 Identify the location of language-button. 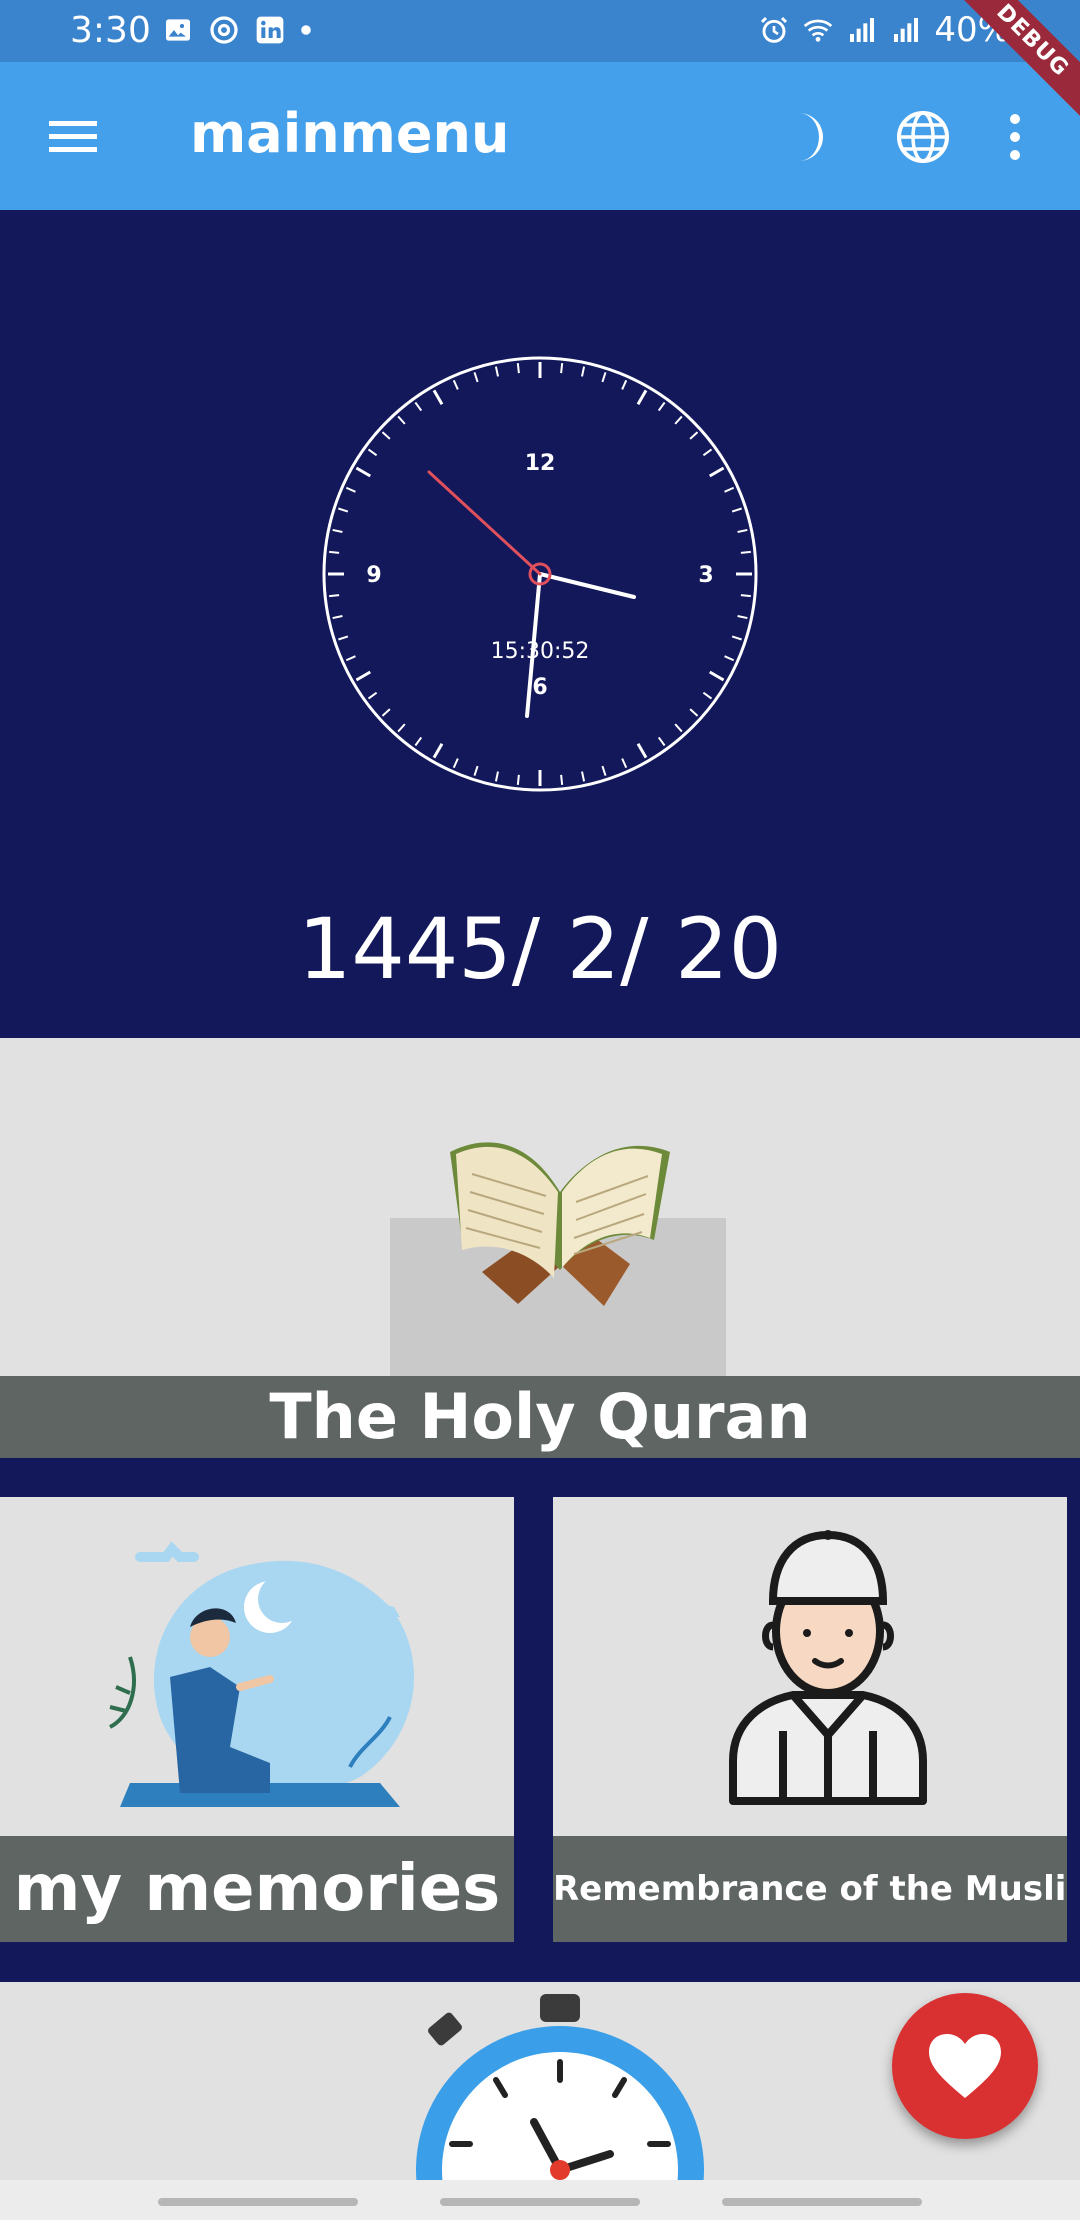
(923, 137).